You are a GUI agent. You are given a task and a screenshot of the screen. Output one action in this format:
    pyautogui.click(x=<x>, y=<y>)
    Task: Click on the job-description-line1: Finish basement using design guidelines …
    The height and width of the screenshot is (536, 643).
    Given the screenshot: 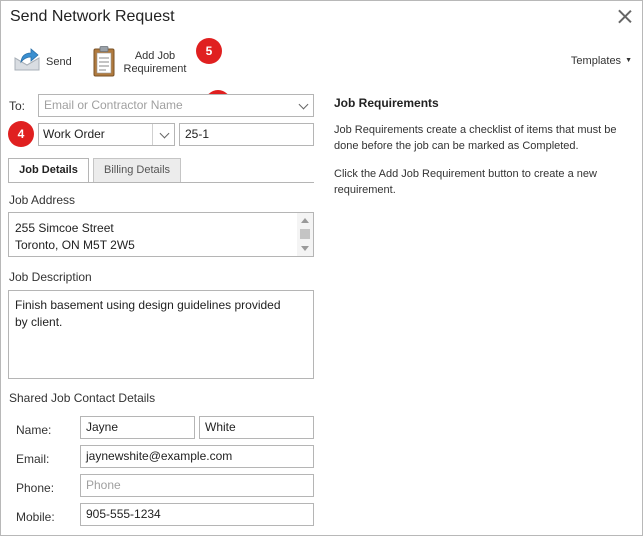 What is the action you would take?
    pyautogui.click(x=148, y=305)
    